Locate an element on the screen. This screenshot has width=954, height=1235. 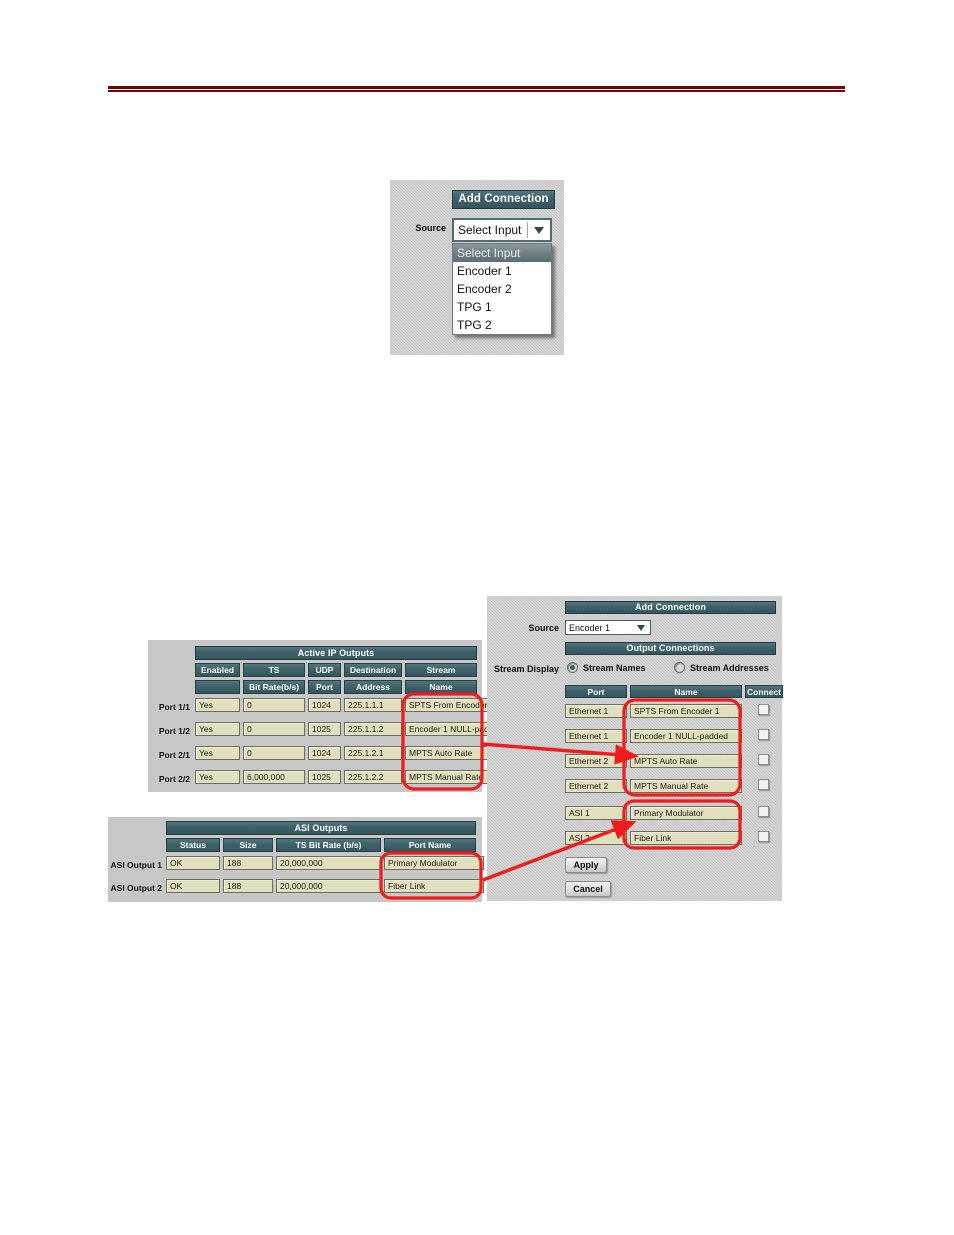
ip-header-destination: Destination is located at coordinates (373, 670).